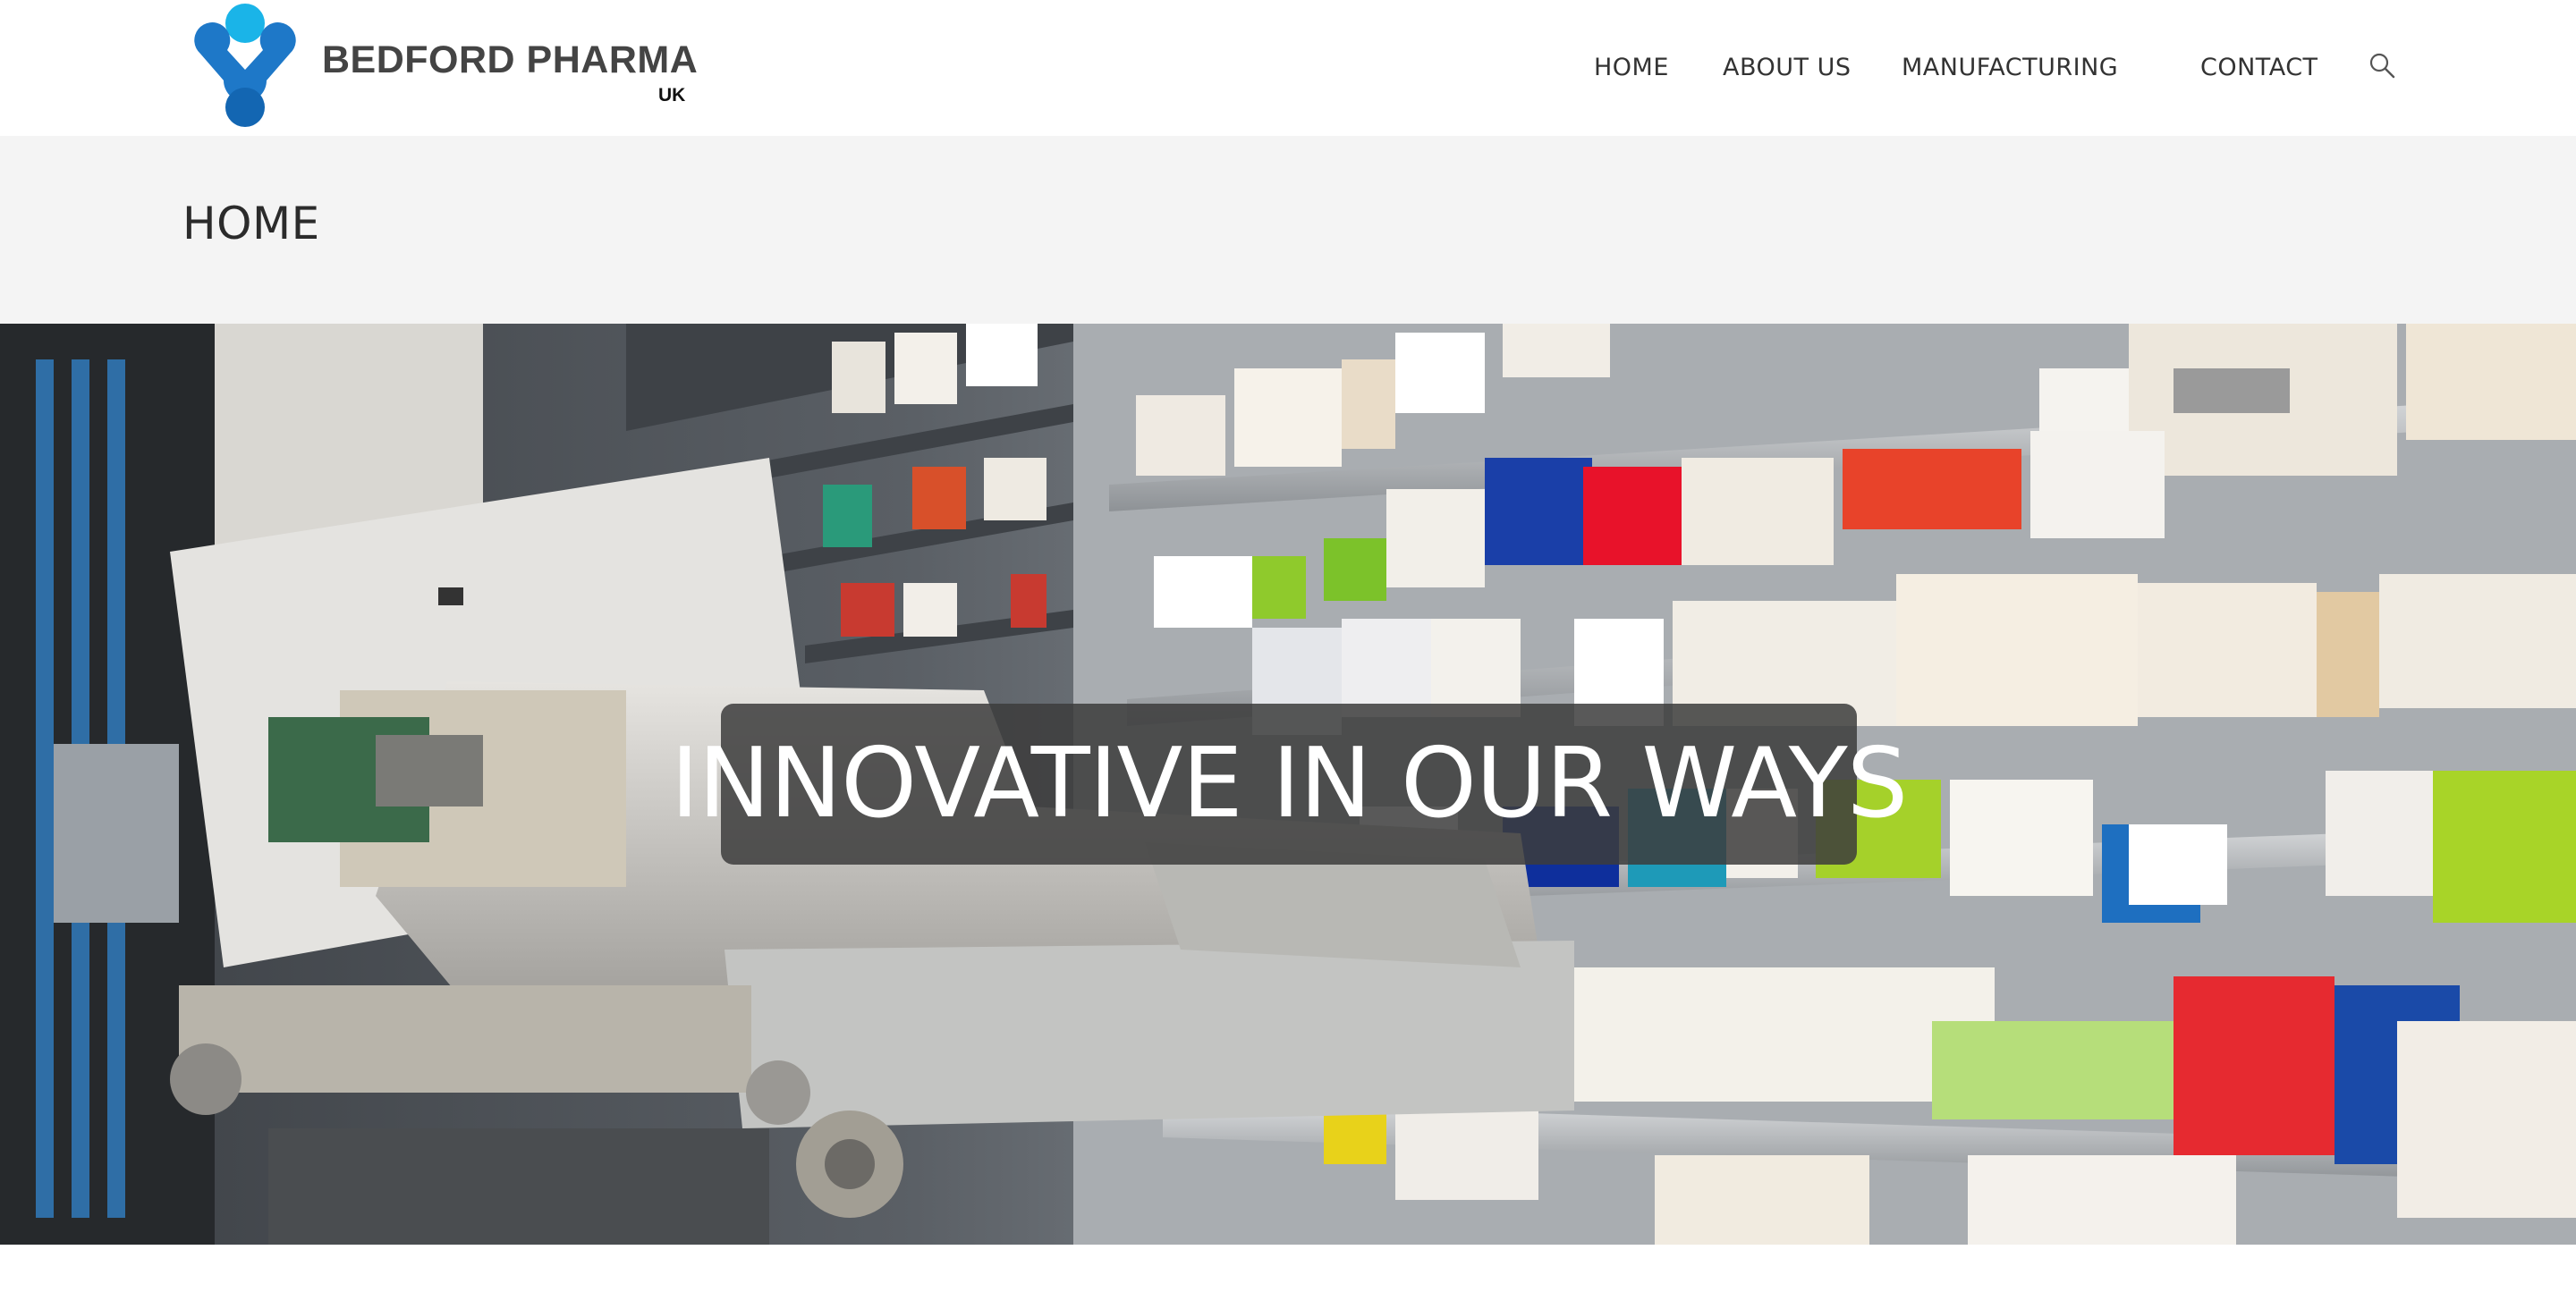 This screenshot has width=2576, height=1309. What do you see at coordinates (2382, 65) in the screenshot?
I see `search-icon` at bounding box center [2382, 65].